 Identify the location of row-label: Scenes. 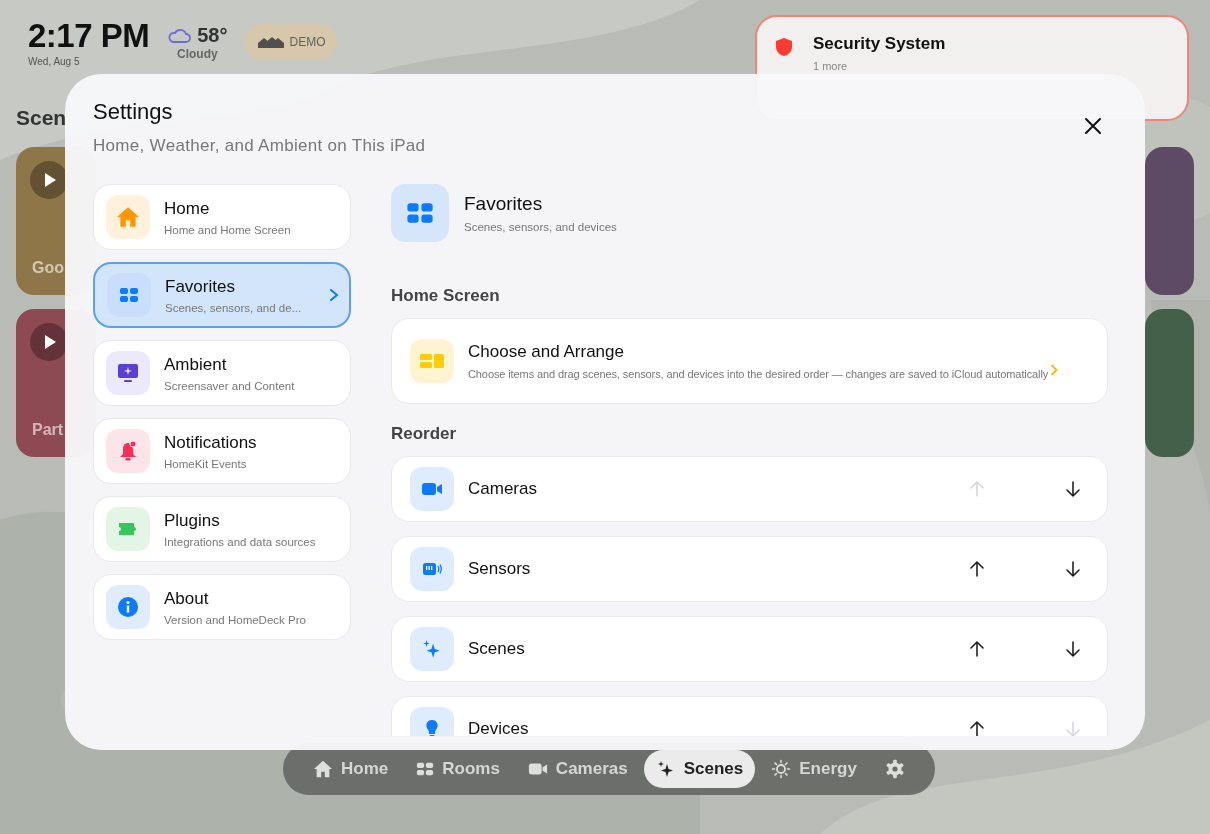
(497, 649).